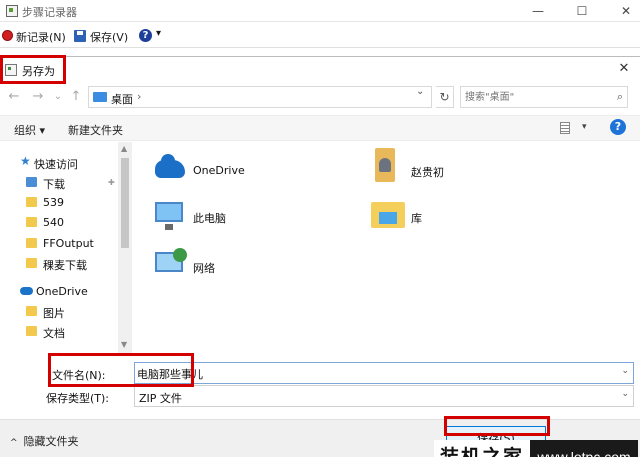  Describe the element at coordinates (14, 443) in the screenshot. I see `chevron-up-icon: ^` at that location.